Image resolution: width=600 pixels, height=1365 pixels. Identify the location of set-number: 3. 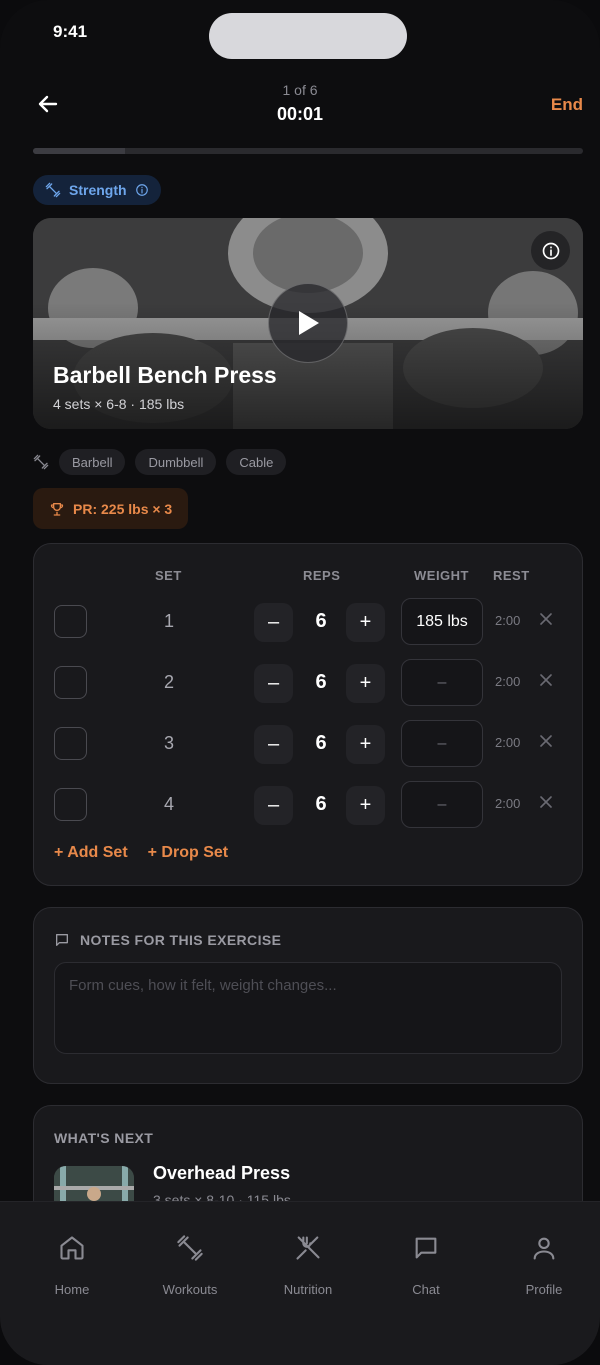
(168, 743).